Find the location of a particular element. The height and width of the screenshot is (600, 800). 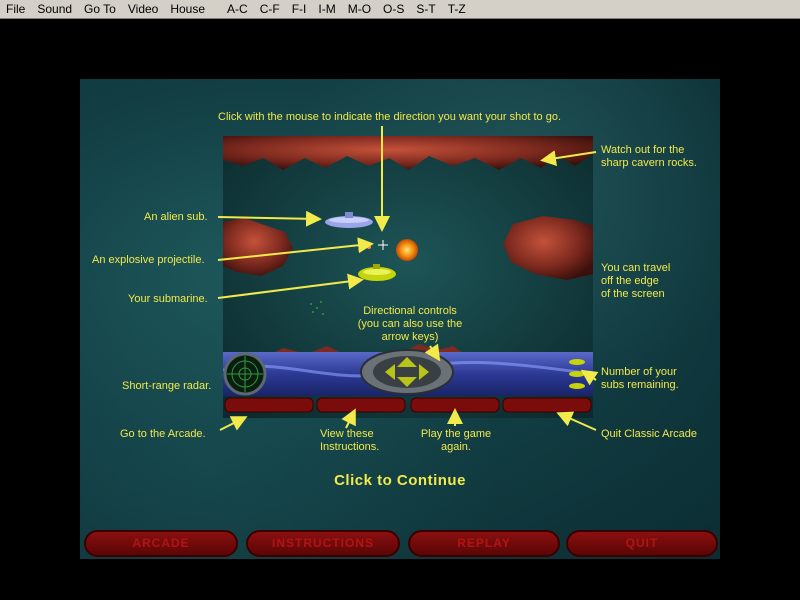

label-quit: Quit Classic Arcade is located at coordinates (649, 434).